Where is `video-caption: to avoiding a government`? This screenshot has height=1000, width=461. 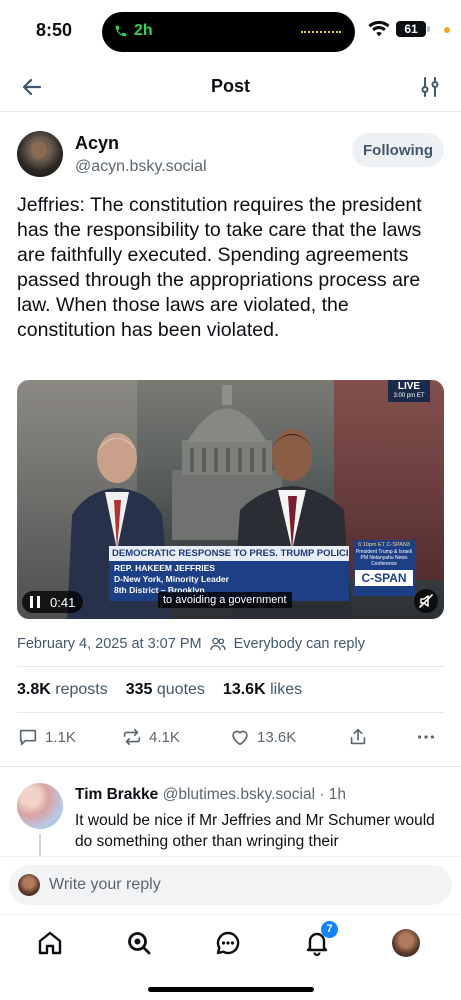
video-caption: to avoiding a government is located at coordinates (225, 600).